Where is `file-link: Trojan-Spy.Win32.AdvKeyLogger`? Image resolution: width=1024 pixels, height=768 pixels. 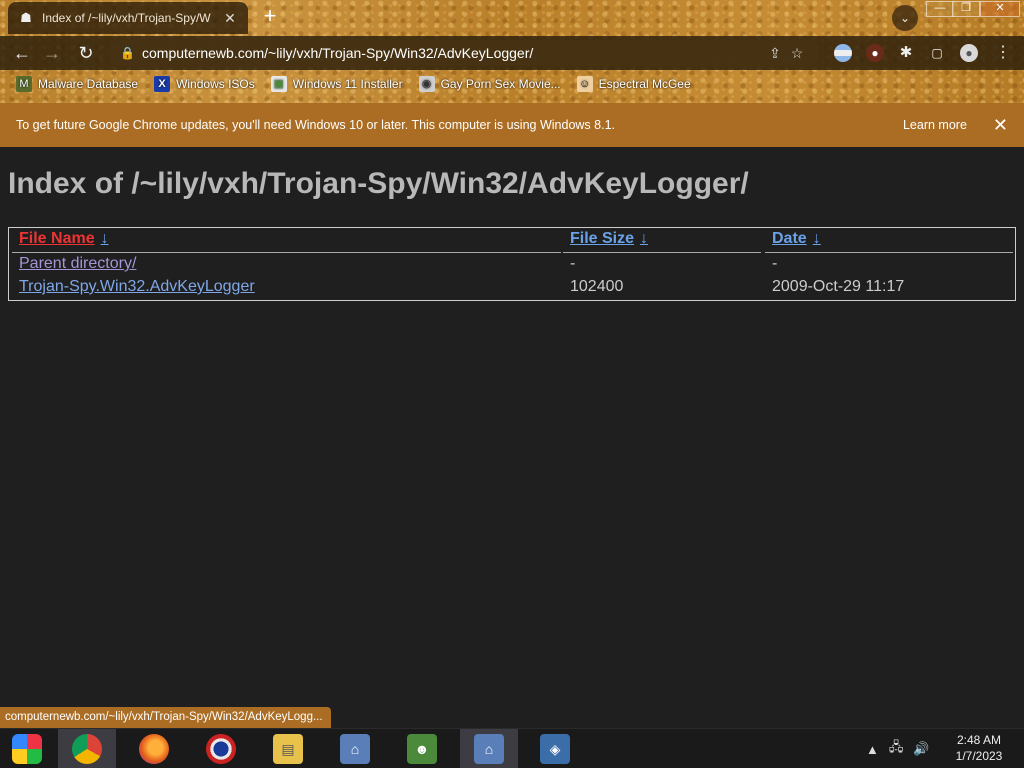
file-link: Trojan-Spy.Win32.AdvKeyLogger is located at coordinates (137, 287).